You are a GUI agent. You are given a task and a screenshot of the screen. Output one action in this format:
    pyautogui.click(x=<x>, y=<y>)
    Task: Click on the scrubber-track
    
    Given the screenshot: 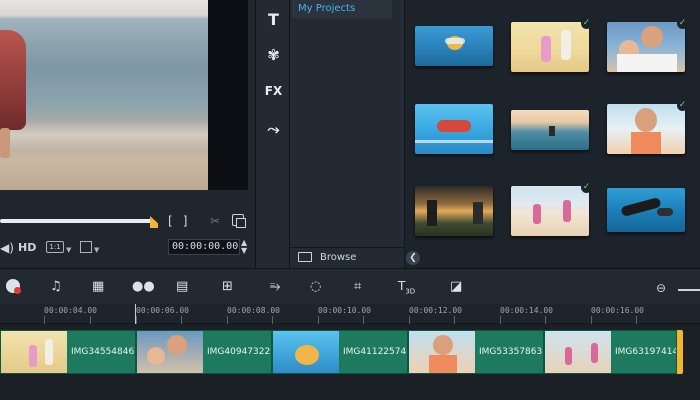 What is the action you would take?
    pyautogui.click(x=76, y=221)
    